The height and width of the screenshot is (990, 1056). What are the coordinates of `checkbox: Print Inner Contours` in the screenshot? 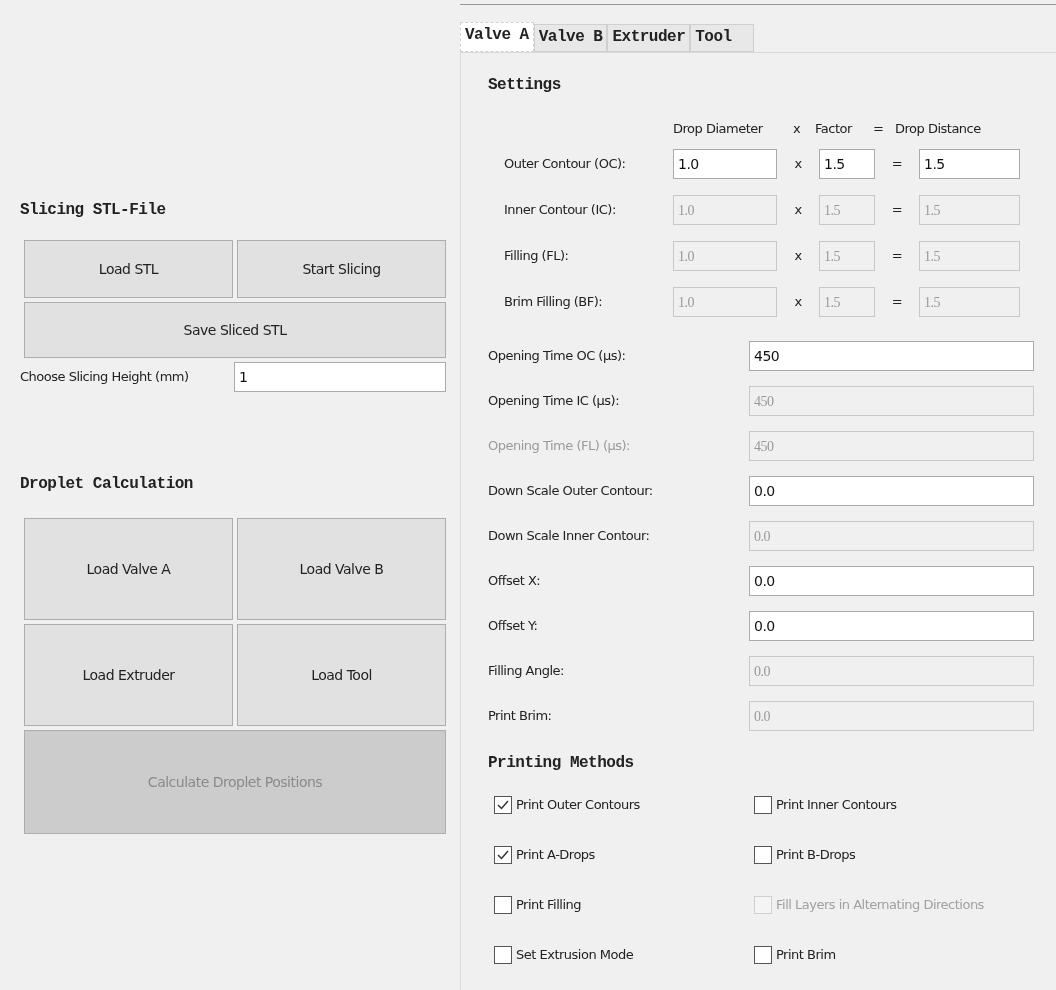 It's located at (894, 805).